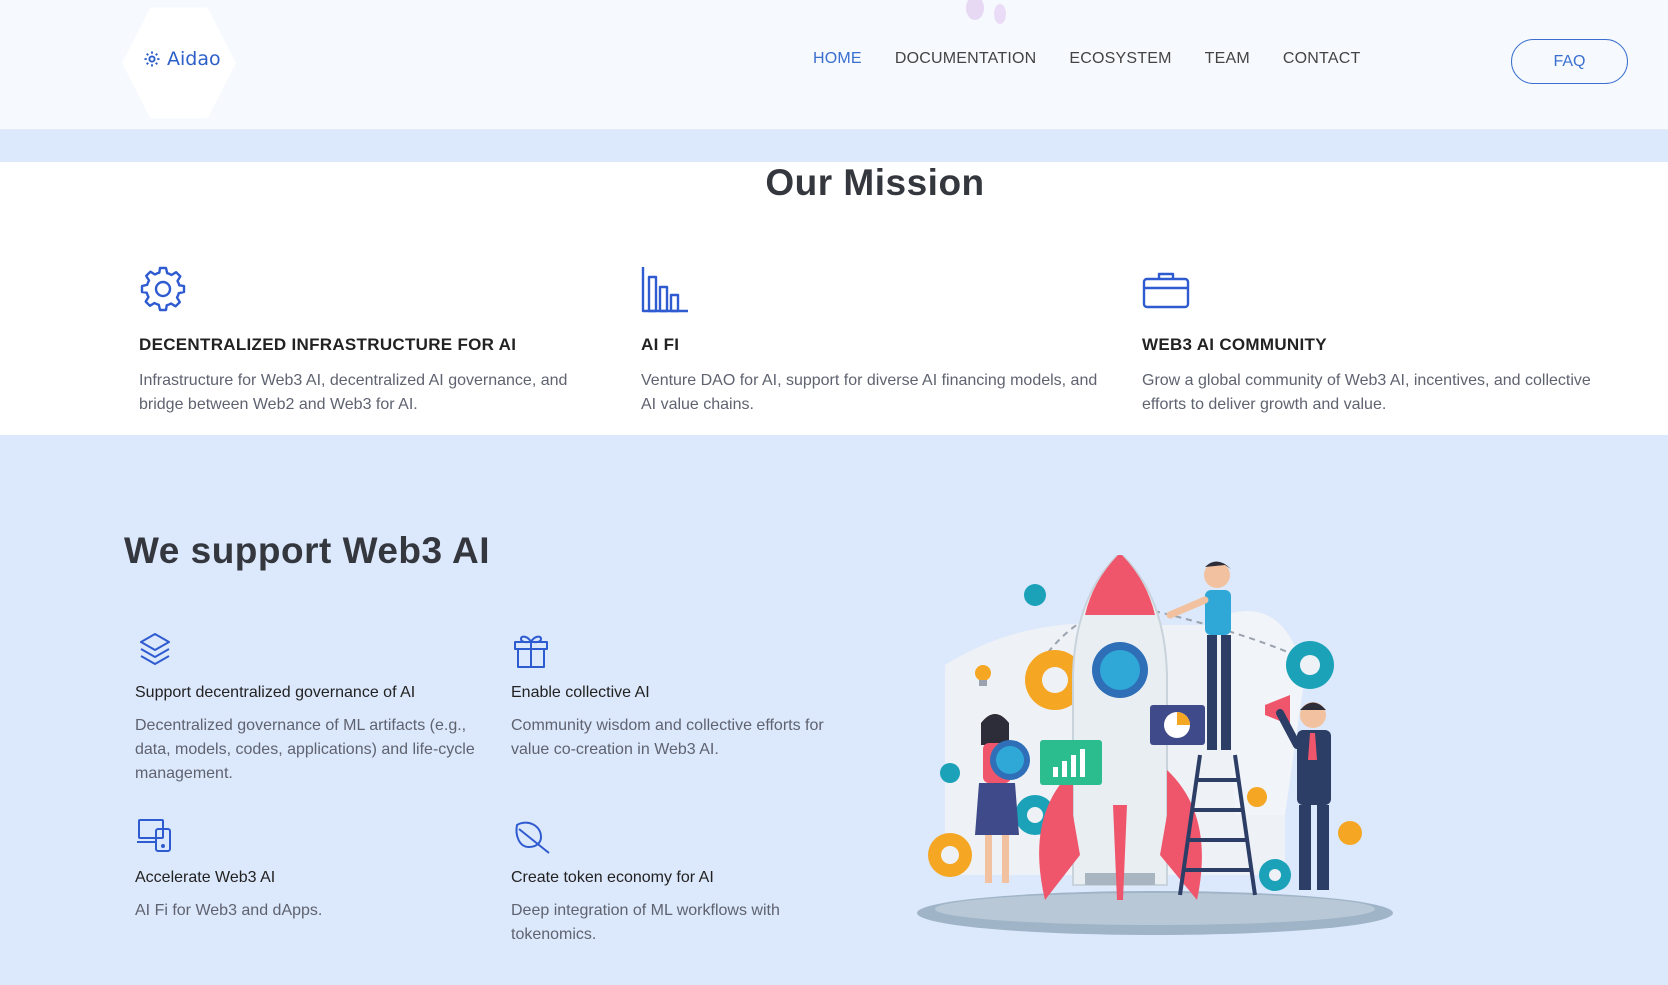 The width and height of the screenshot is (1668, 985). What do you see at coordinates (310, 835) in the screenshot?
I see `devices-icon` at bounding box center [310, 835].